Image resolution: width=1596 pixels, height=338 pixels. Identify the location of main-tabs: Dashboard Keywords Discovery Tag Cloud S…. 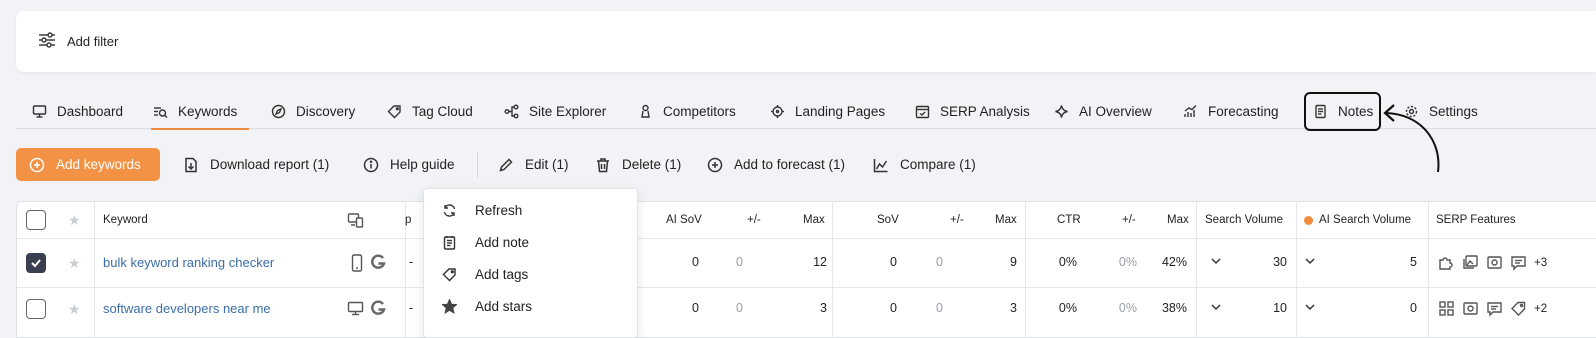
(806, 111).